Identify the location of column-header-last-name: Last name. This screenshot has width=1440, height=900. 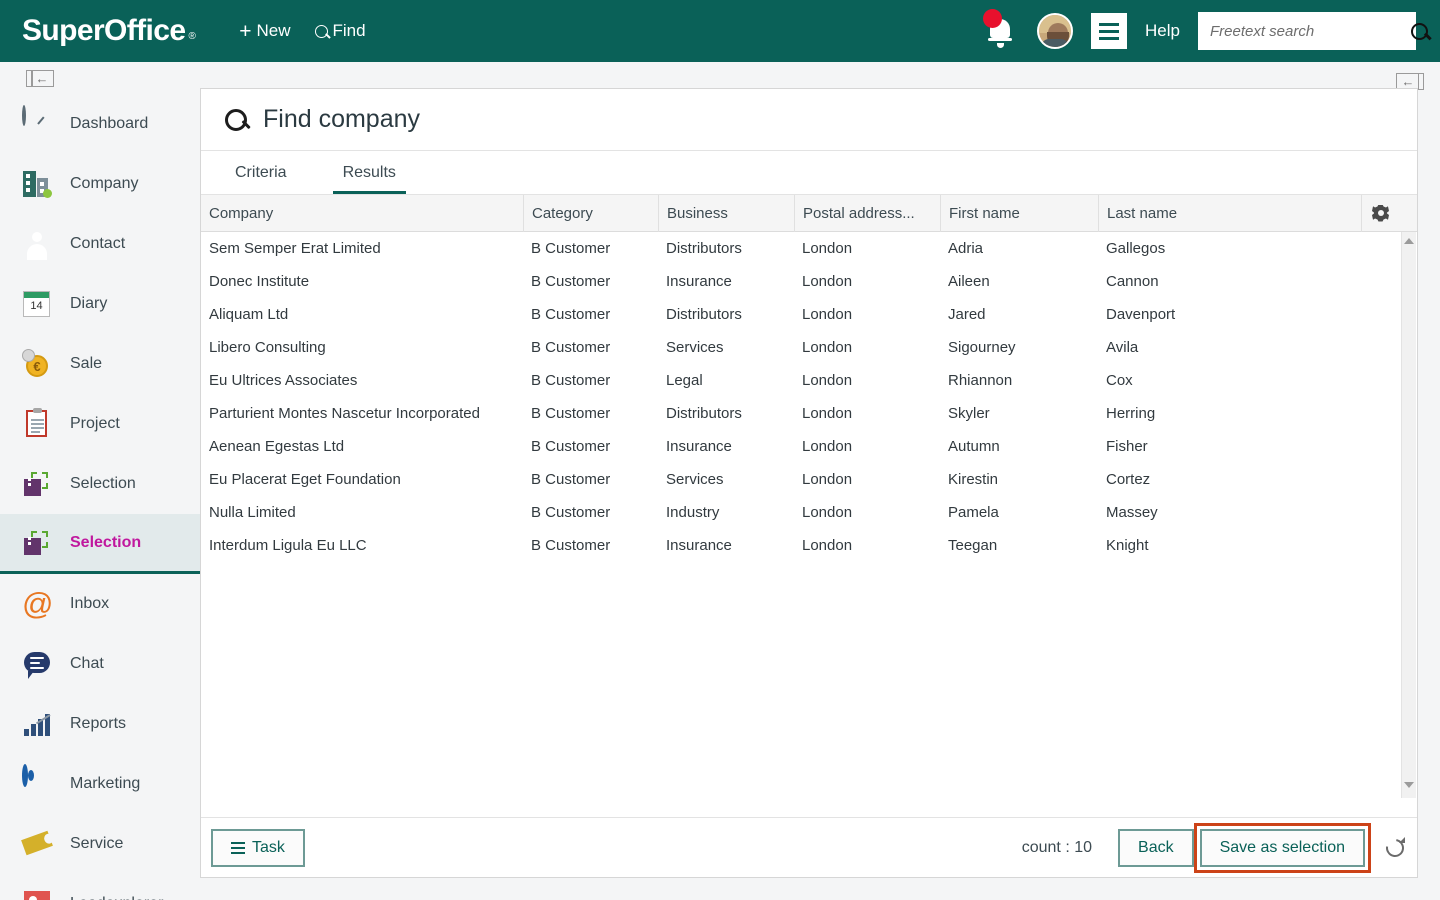
(1229, 213).